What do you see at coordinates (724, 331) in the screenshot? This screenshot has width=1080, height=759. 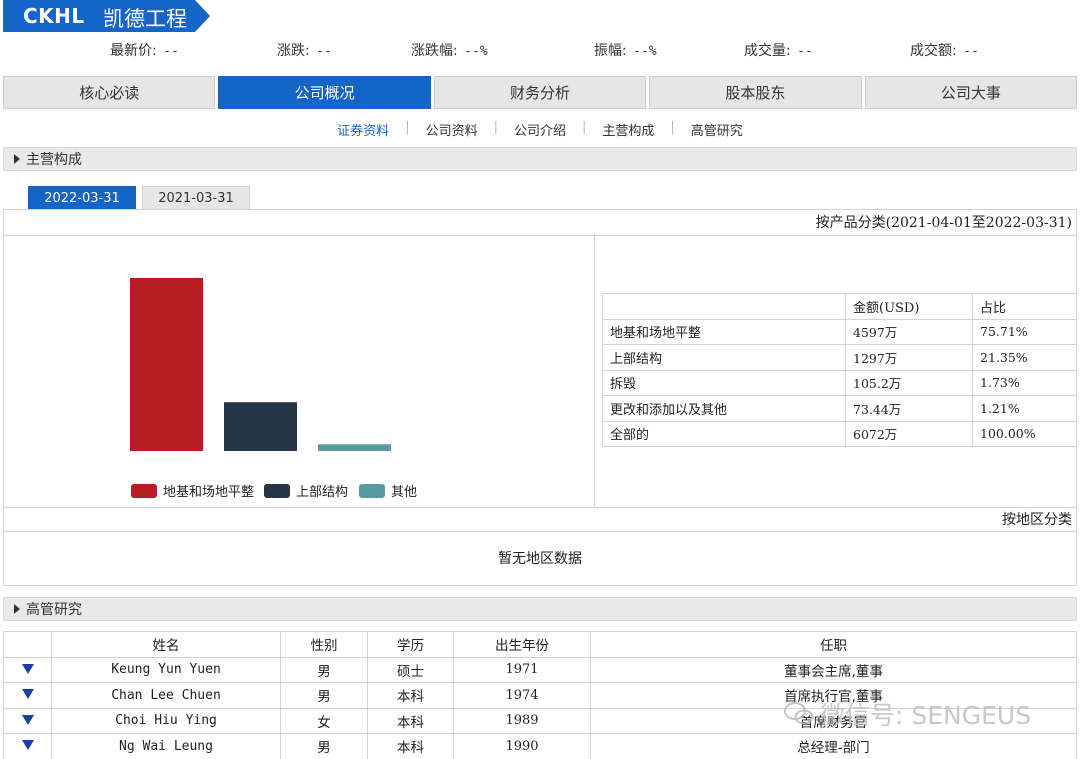 I see `segment-name: 地基和场地平整` at bounding box center [724, 331].